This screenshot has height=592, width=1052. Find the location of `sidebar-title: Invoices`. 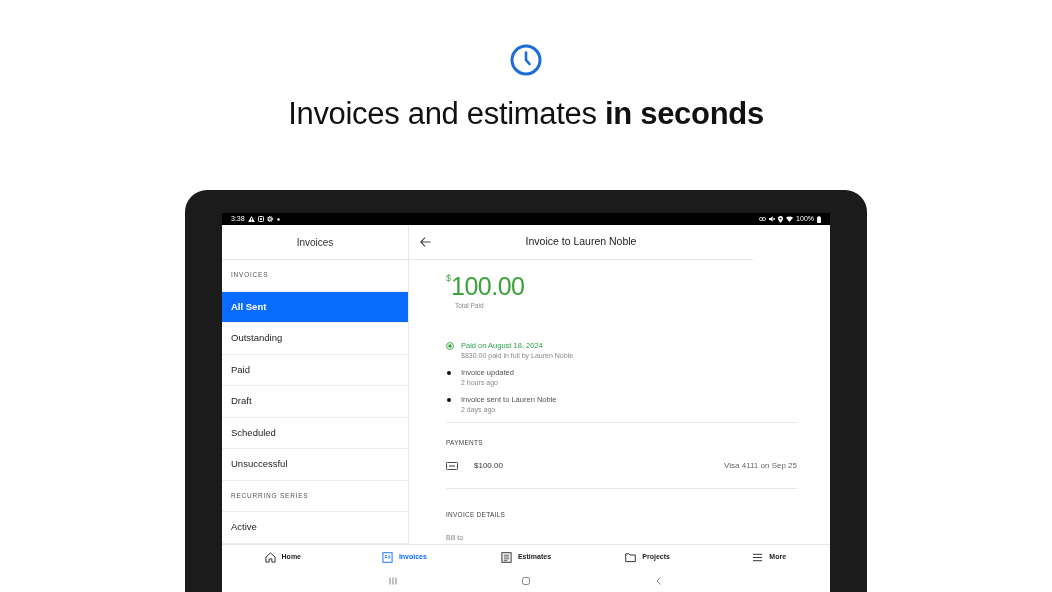

sidebar-title: Invoices is located at coordinates (315, 242).